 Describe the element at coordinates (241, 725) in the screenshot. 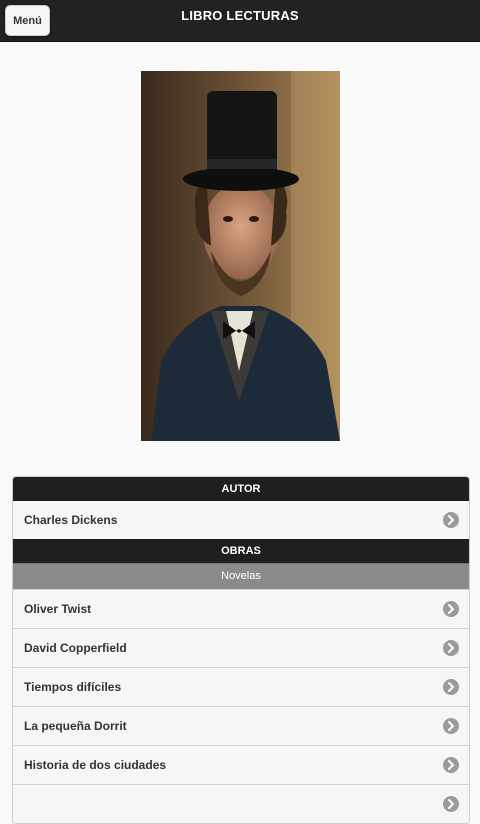

I see `work-item: La pequeña Dorrit` at that location.